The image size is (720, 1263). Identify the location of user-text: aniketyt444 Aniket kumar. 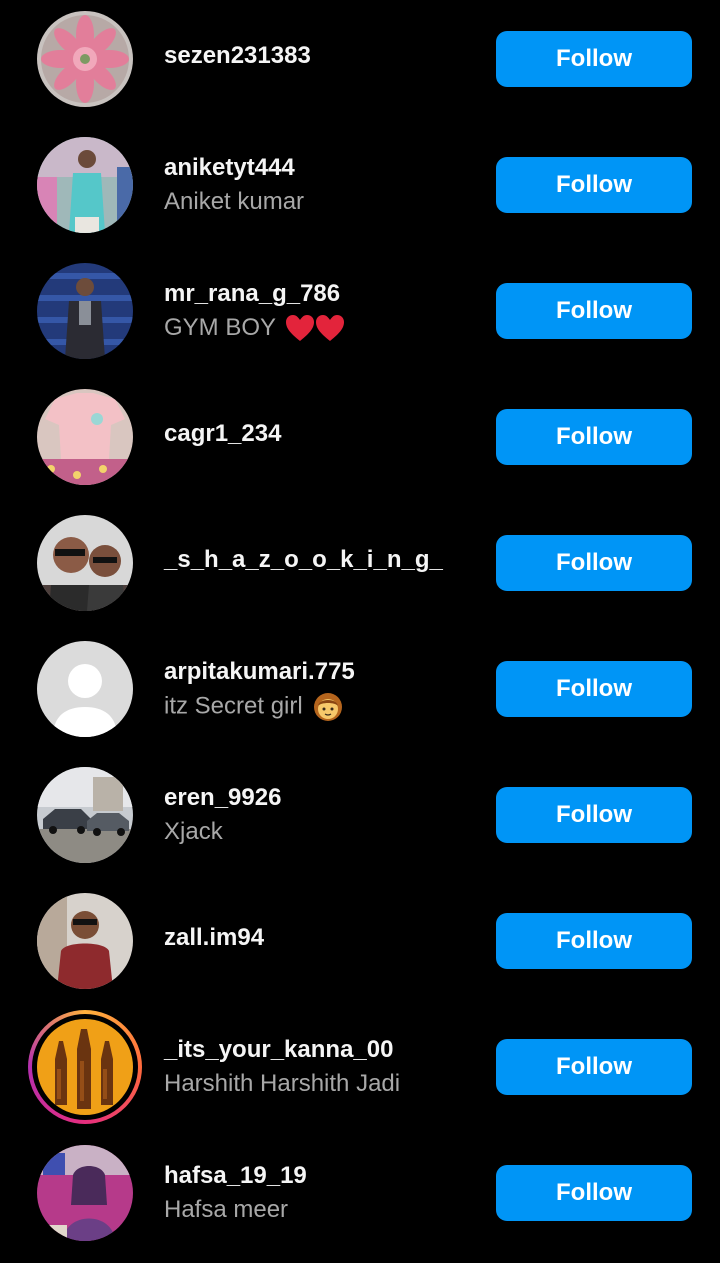
(324, 189).